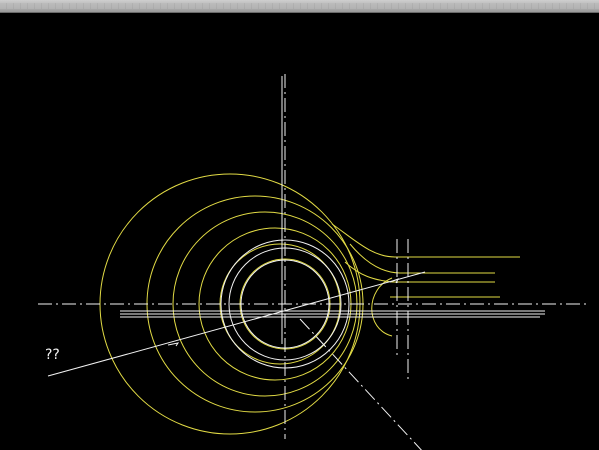 The width and height of the screenshot is (599, 450). I want to click on arrow-left, so click(173, 344).